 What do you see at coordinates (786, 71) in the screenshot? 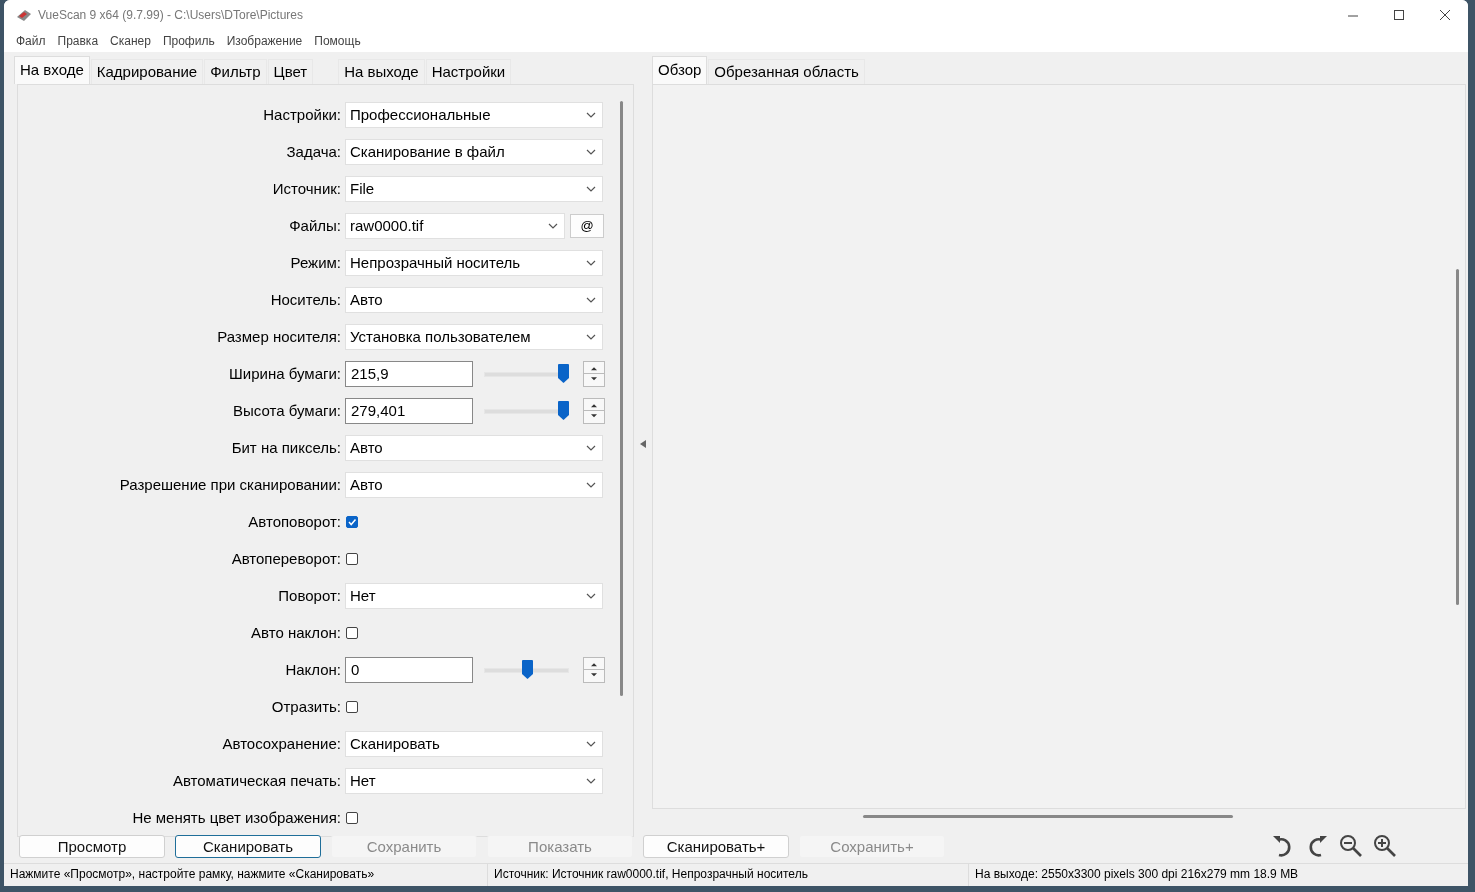
I see `tab: Обрезанная область` at bounding box center [786, 71].